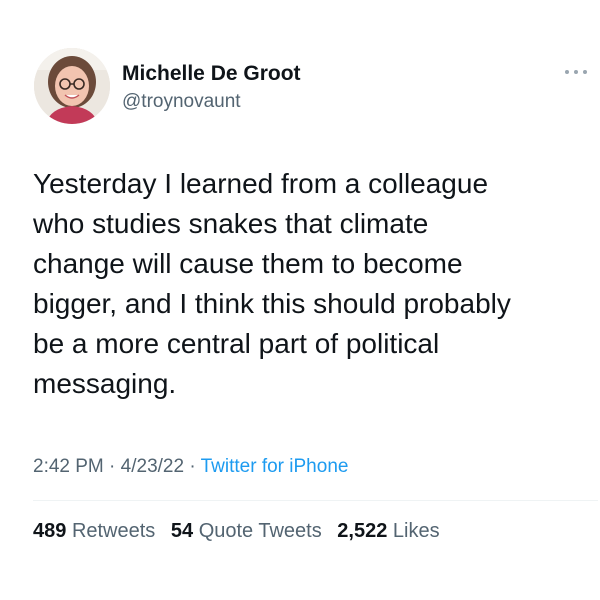 The width and height of the screenshot is (600, 600). What do you see at coordinates (275, 466) in the screenshot?
I see `tweet-source-link: Twitter for iPhone` at bounding box center [275, 466].